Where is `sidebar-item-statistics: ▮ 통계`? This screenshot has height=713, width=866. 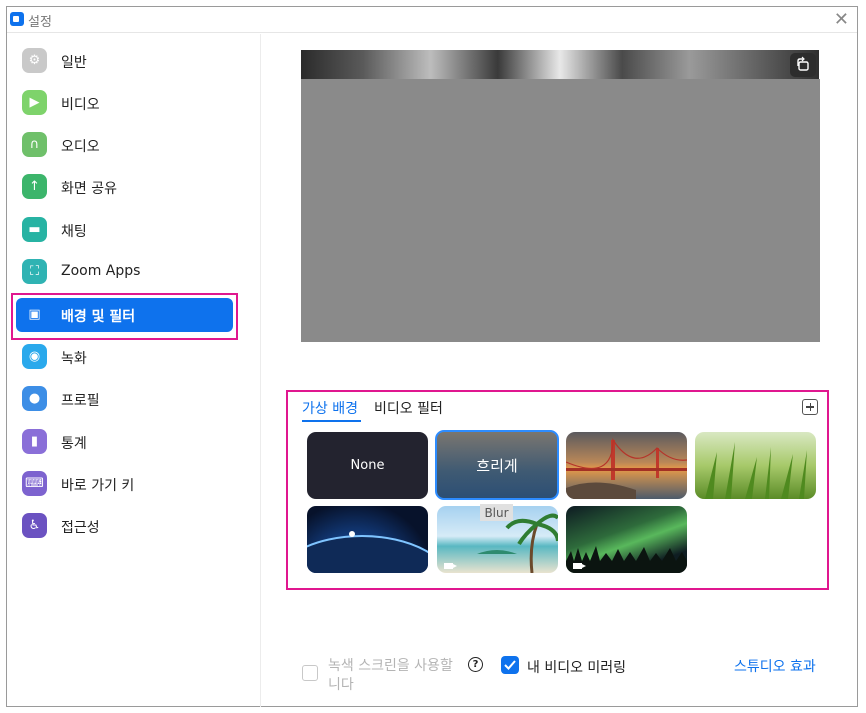
sidebar-item-statistics: ▮ 통계 is located at coordinates (124, 442).